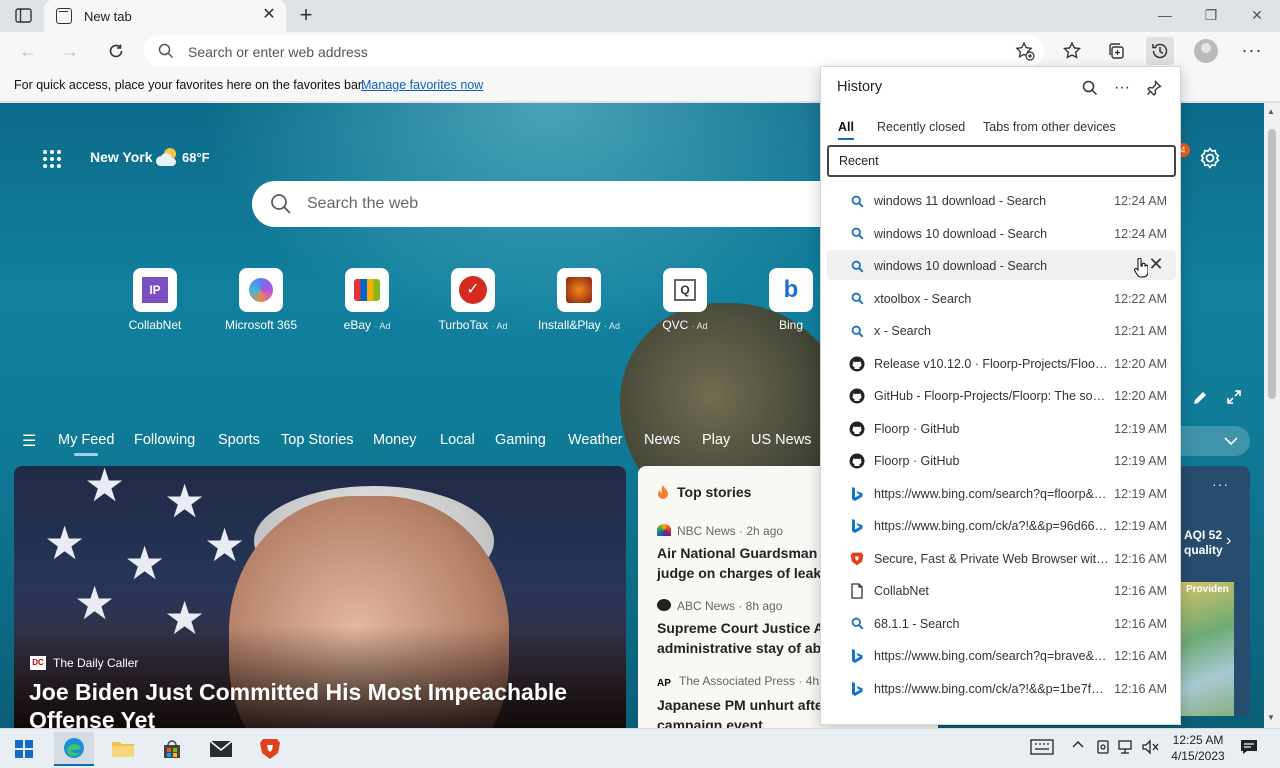 The image size is (1280, 768). Describe the element at coordinates (921, 127) in the screenshot. I see `history-tab-recently-closed: Recently closed` at that location.